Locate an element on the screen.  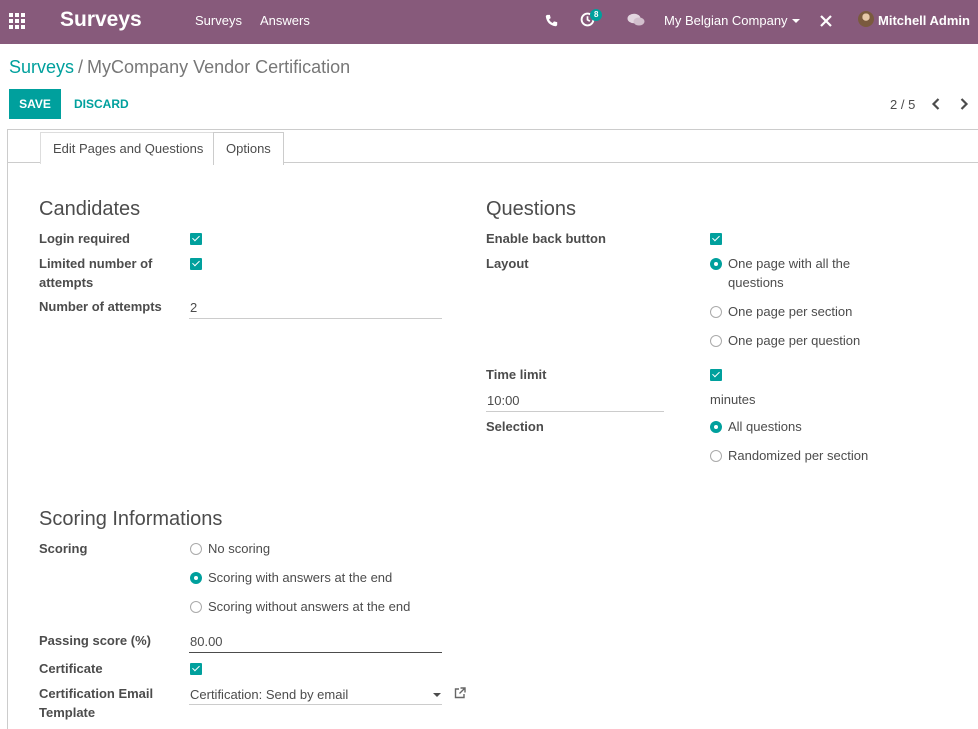
limited-attempts-label: Limited number of is located at coordinates (96, 263).